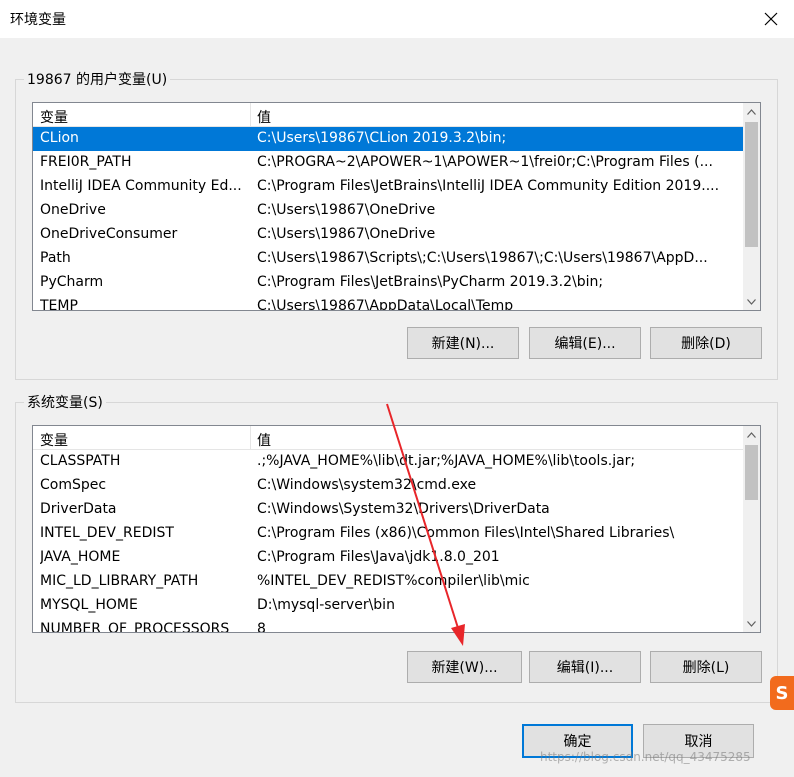 The width and height of the screenshot is (794, 777). I want to click on sogou-logo-icon: S, so click(782, 693).